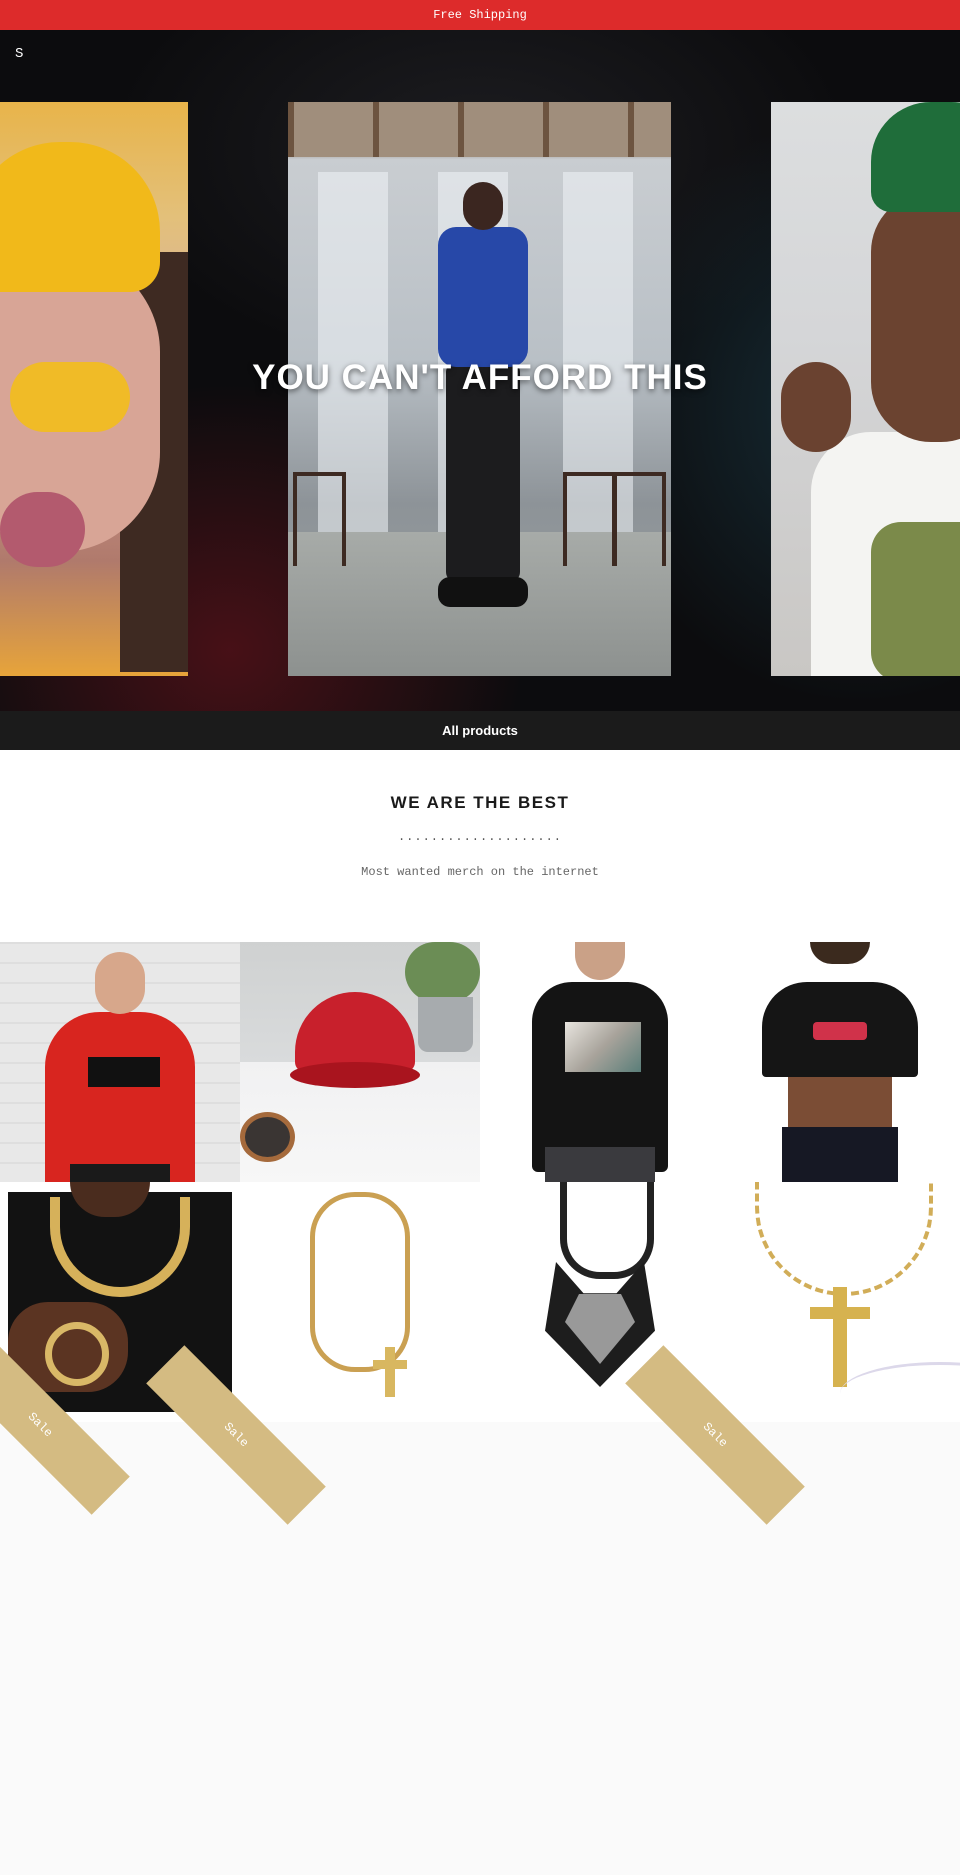  Describe the element at coordinates (120, 1062) in the screenshot. I see `product-card-red-hoodie` at that location.